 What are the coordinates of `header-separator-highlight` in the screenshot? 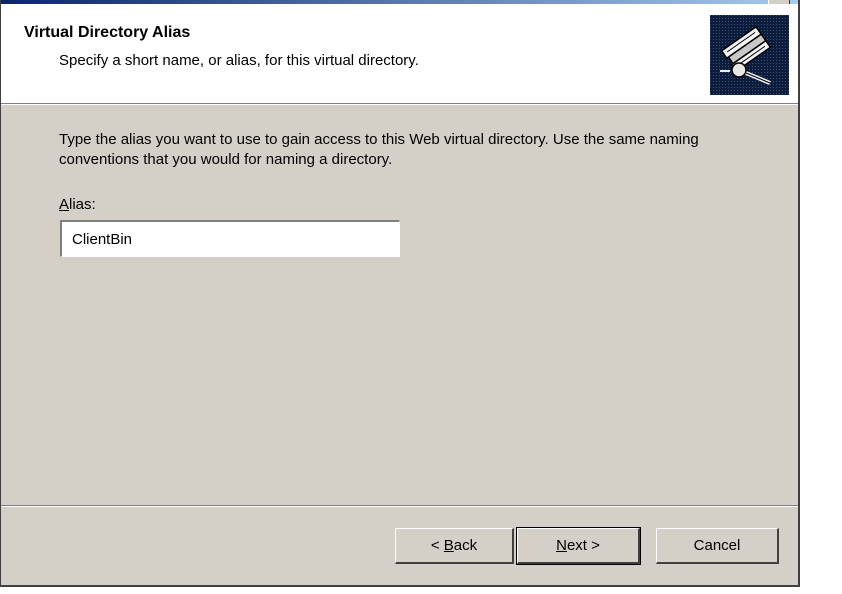 It's located at (399, 104).